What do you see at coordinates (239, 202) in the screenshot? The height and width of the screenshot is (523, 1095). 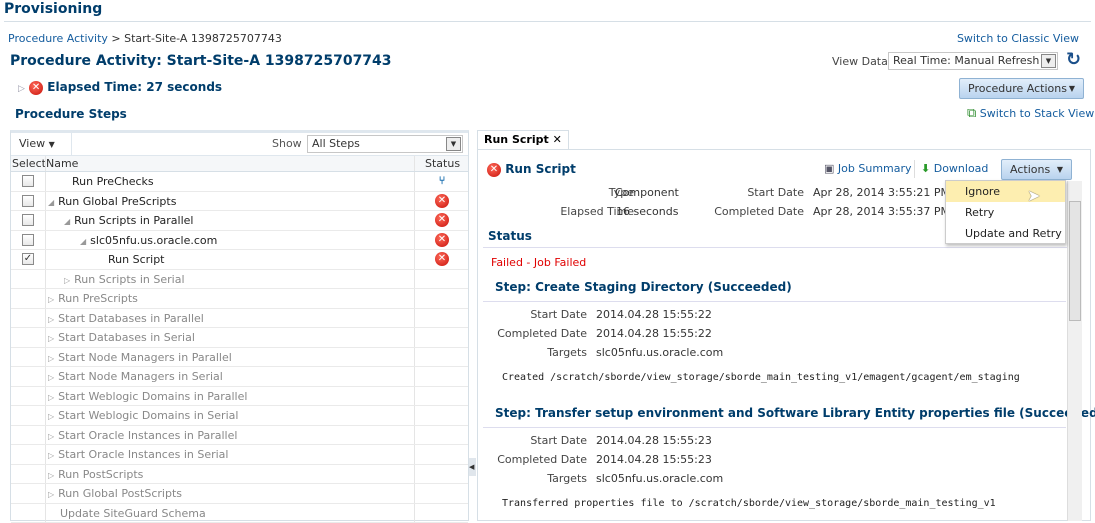 I see `table-row: ◢ Run Global PreScripts ✕` at bounding box center [239, 202].